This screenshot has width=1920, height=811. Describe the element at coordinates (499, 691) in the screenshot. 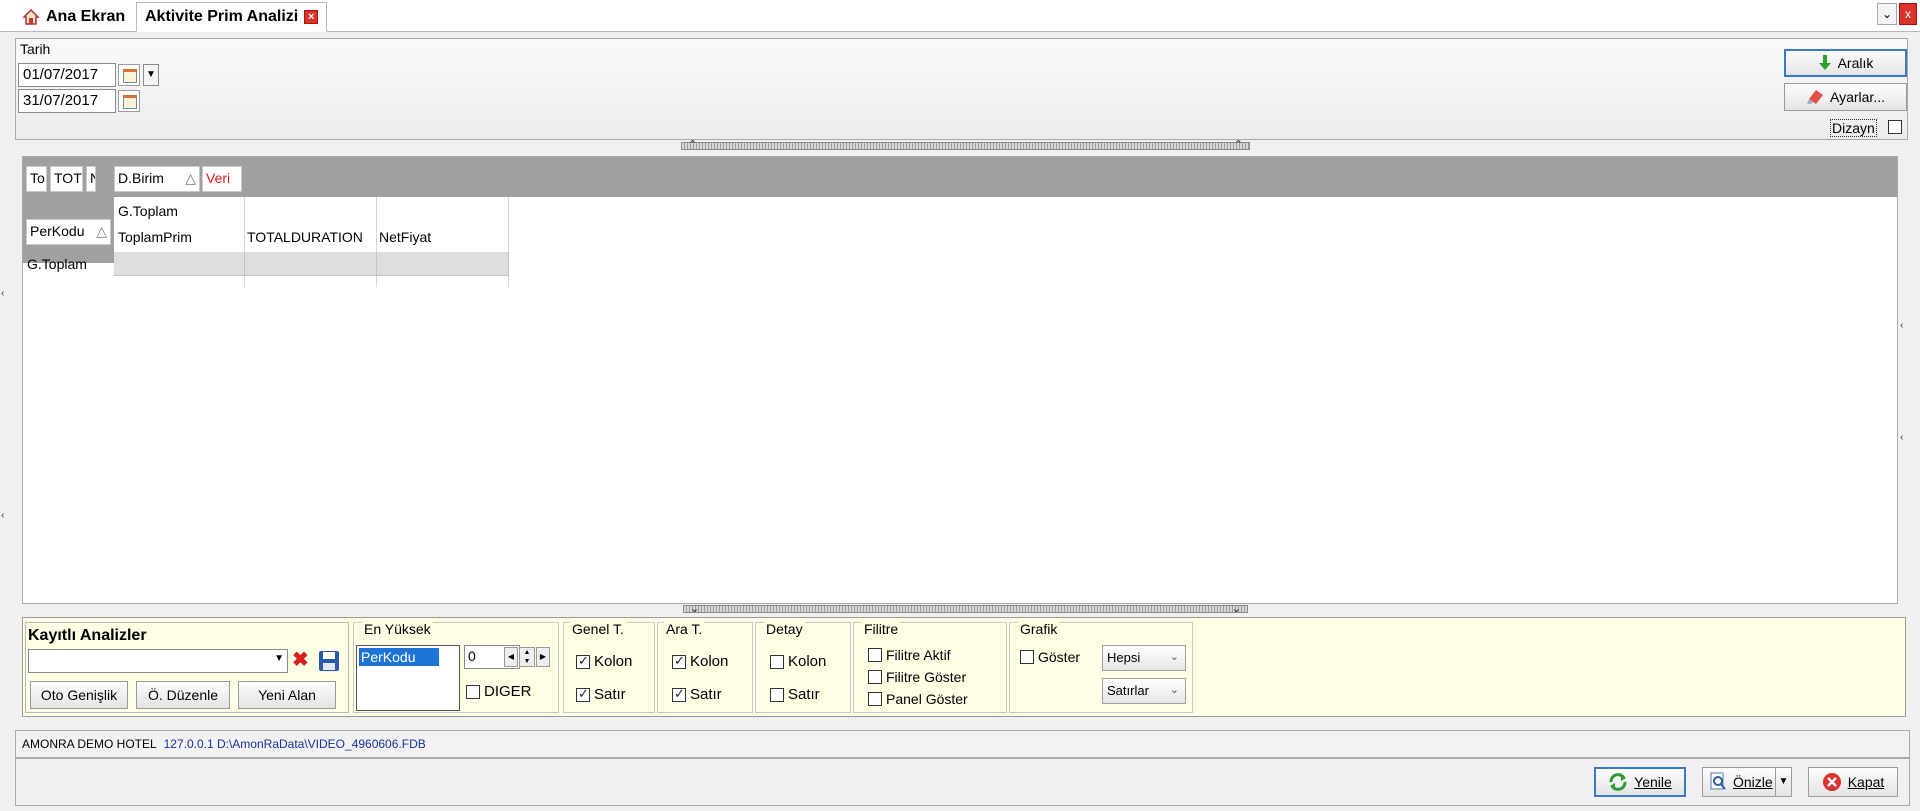

I see `diger-option: DIGER` at that location.